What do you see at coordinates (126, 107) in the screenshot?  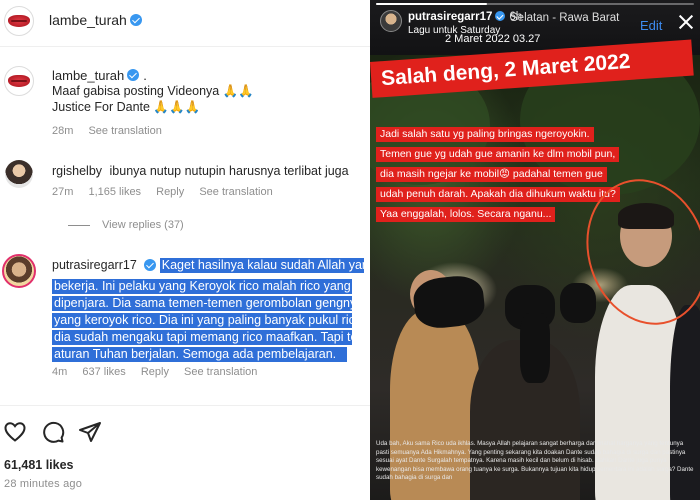 I see `caption-line-2: Justice For Dante 🙏🙏🙏` at bounding box center [126, 107].